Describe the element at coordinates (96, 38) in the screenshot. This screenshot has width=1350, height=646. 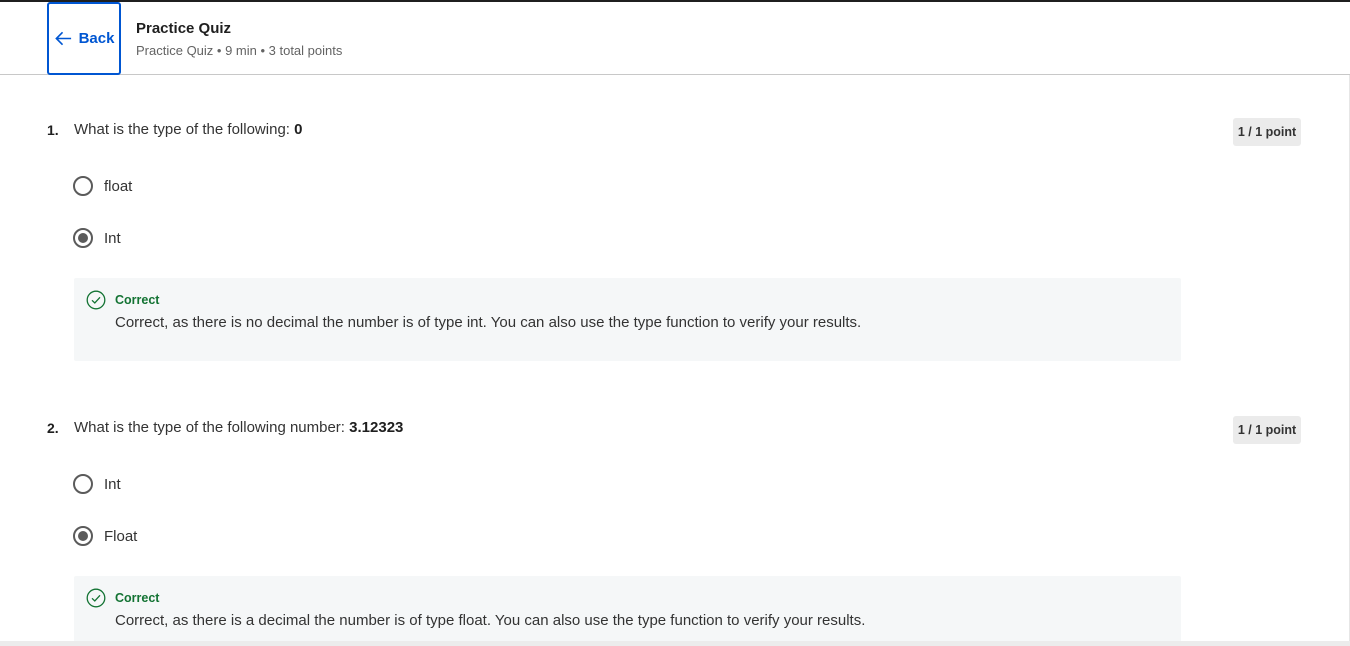
I see `back-button-label: Back` at that location.